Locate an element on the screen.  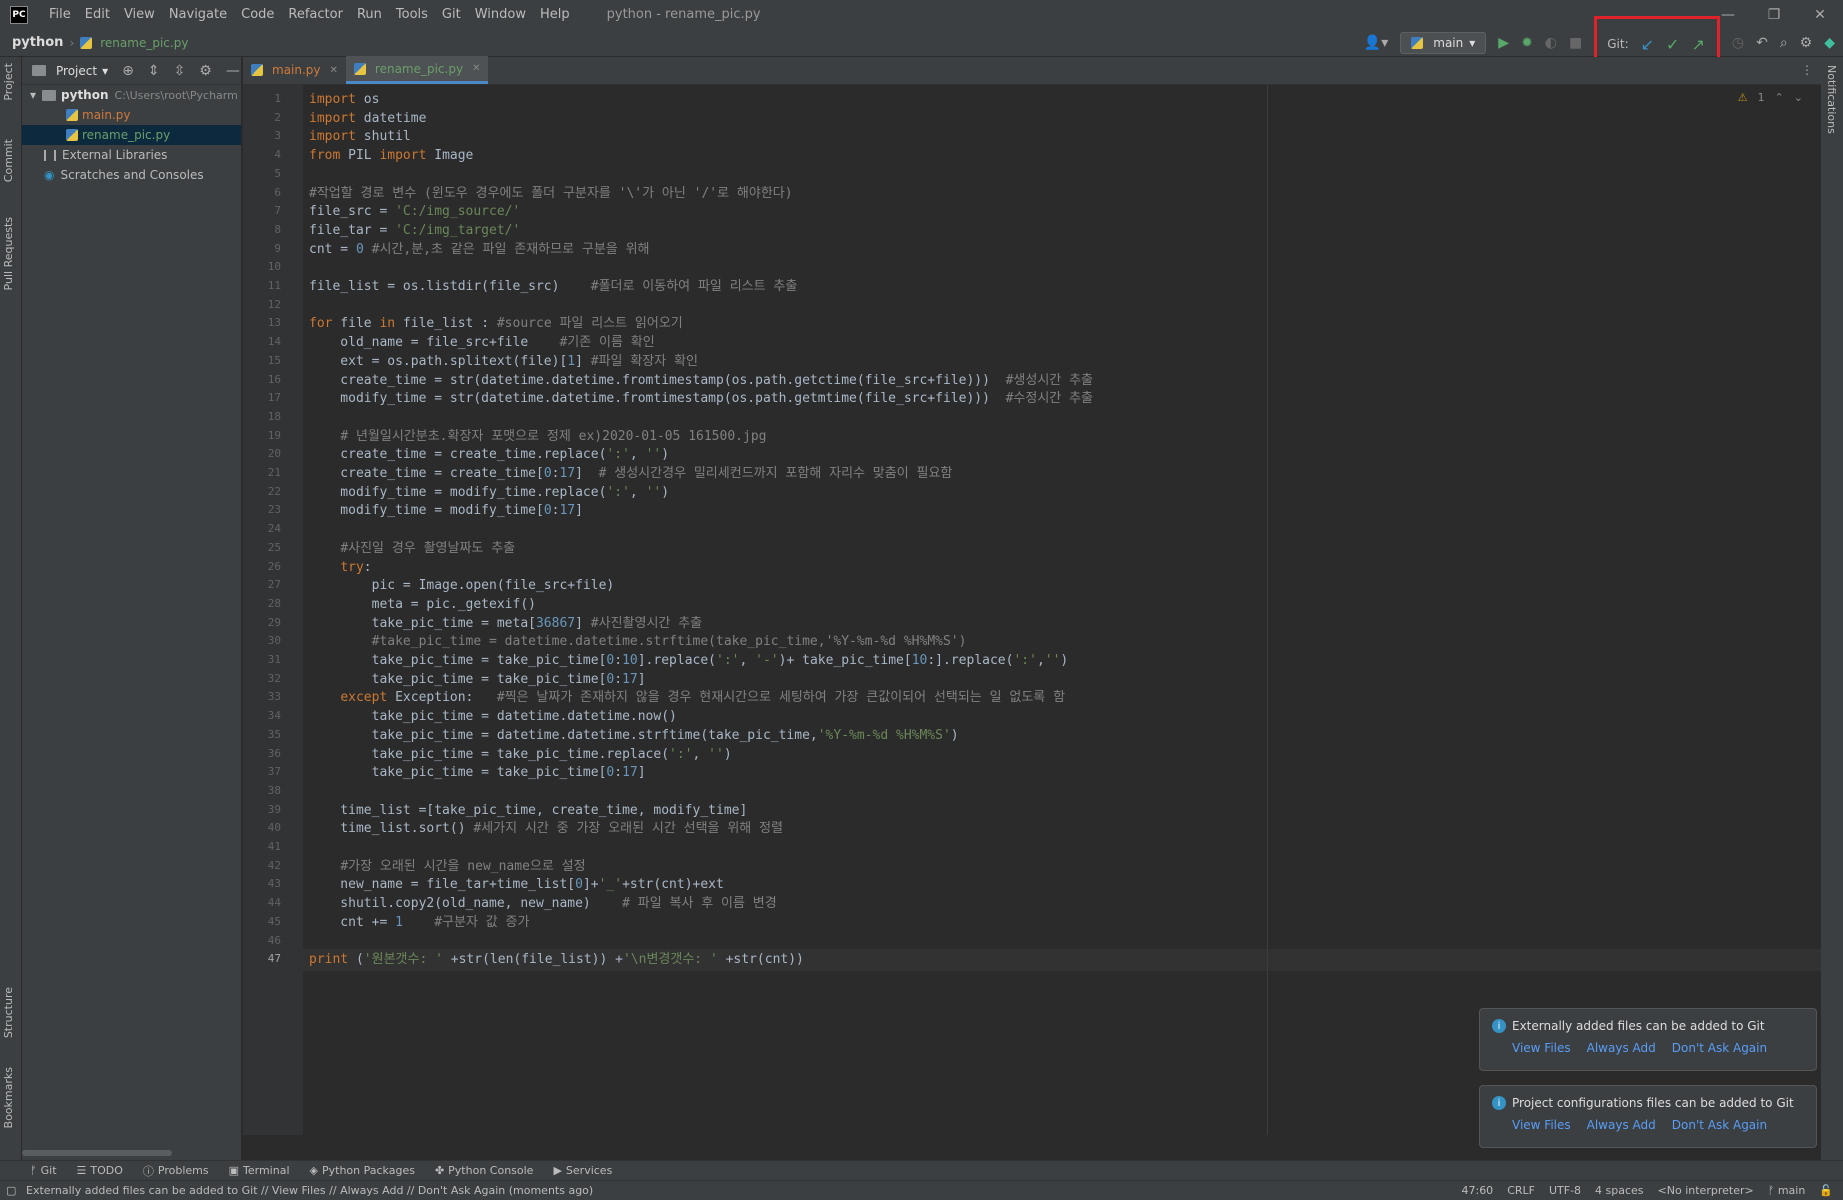
file-encoding: UTF-8 is located at coordinates (1565, 1190).